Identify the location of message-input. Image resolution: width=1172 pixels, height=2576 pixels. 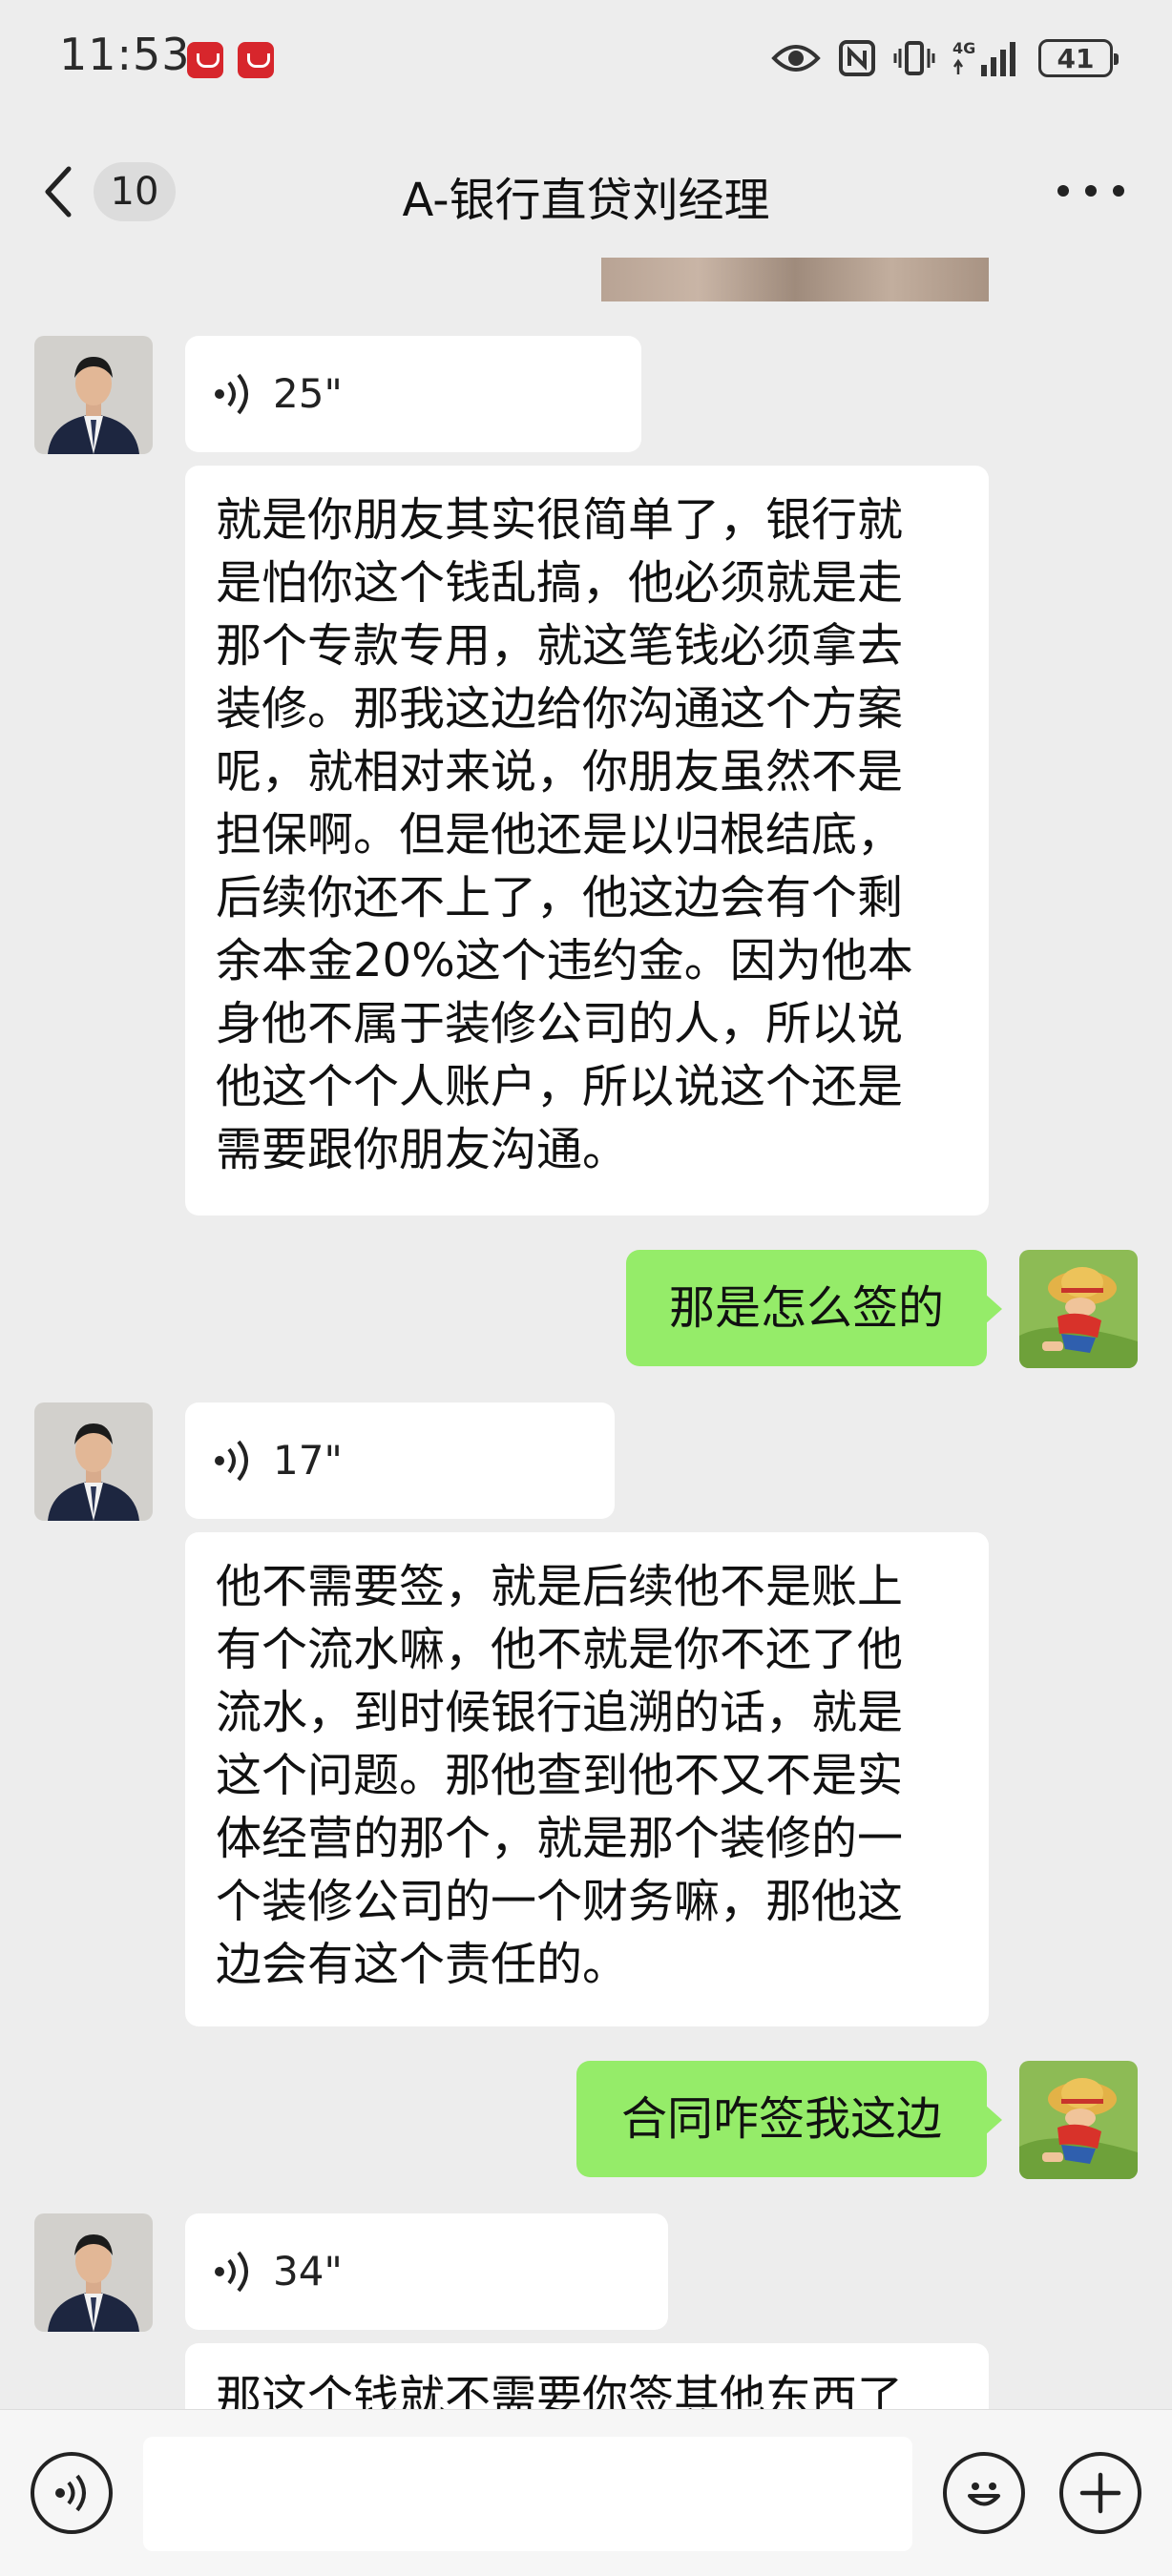
(528, 2494).